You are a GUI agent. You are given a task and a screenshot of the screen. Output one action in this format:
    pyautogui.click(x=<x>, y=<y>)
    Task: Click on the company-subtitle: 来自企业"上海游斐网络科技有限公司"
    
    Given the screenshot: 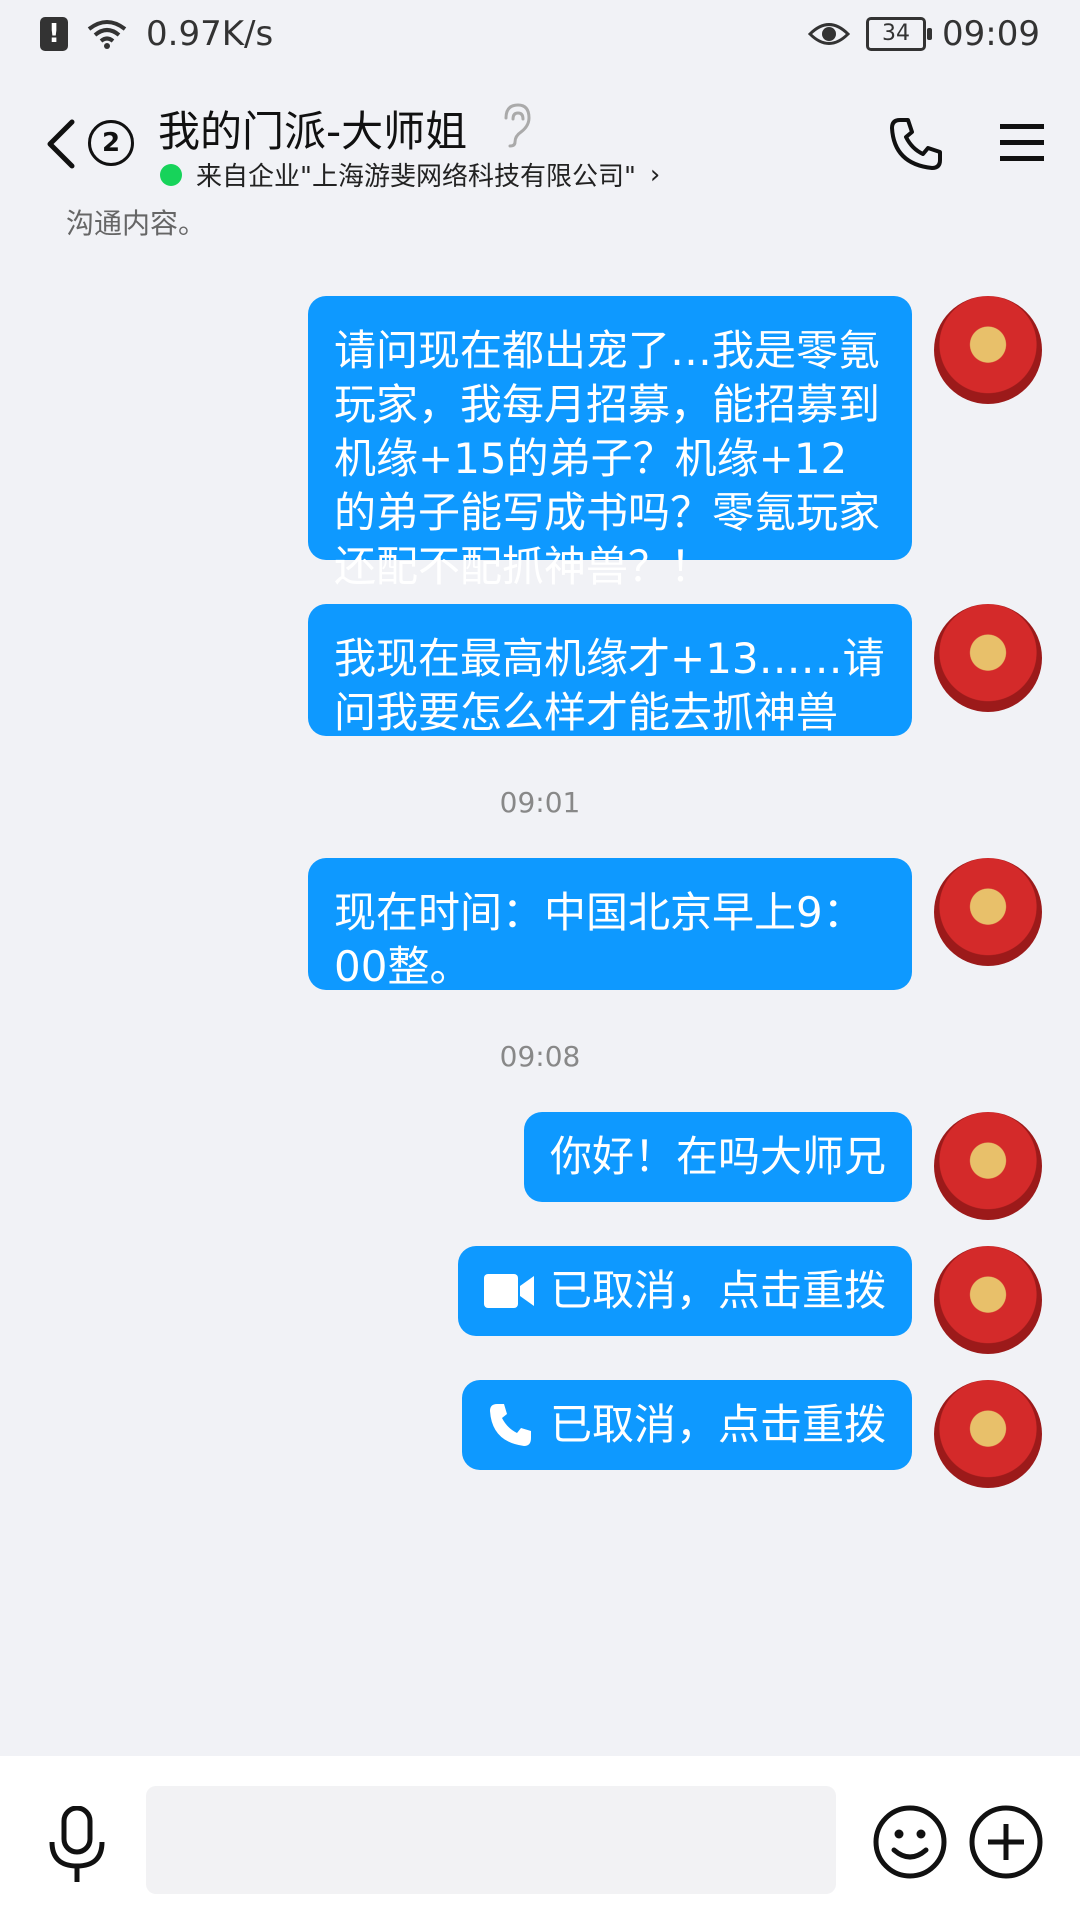 What is the action you would take?
    pyautogui.click(x=416, y=177)
    